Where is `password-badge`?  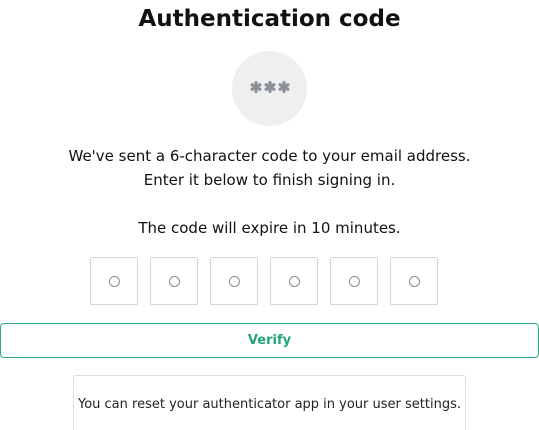
password-badge is located at coordinates (269, 88).